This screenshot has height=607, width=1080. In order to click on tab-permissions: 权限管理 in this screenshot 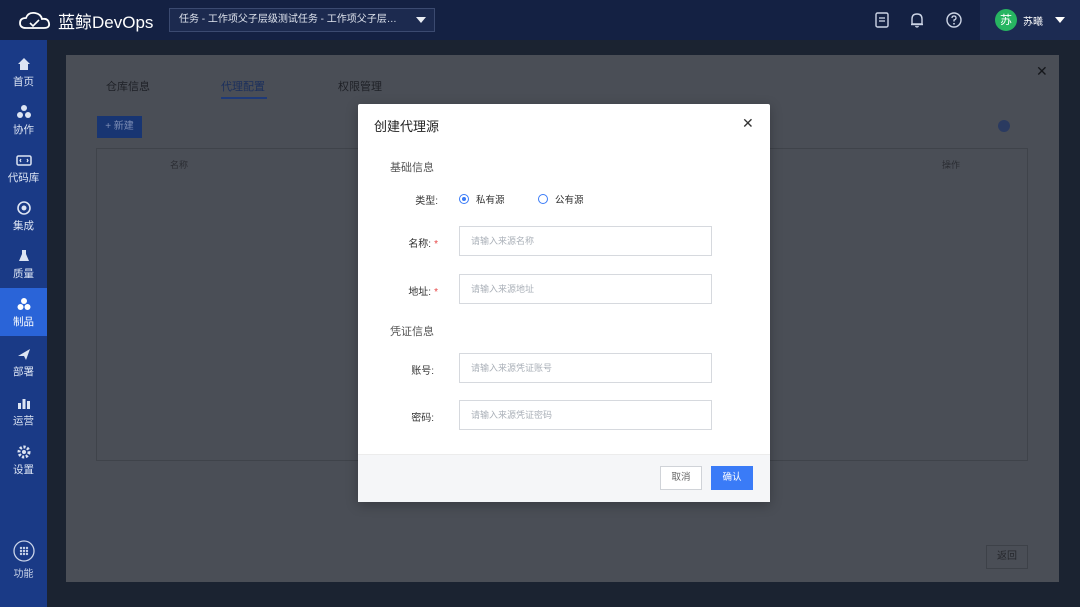, I will do `click(360, 86)`.